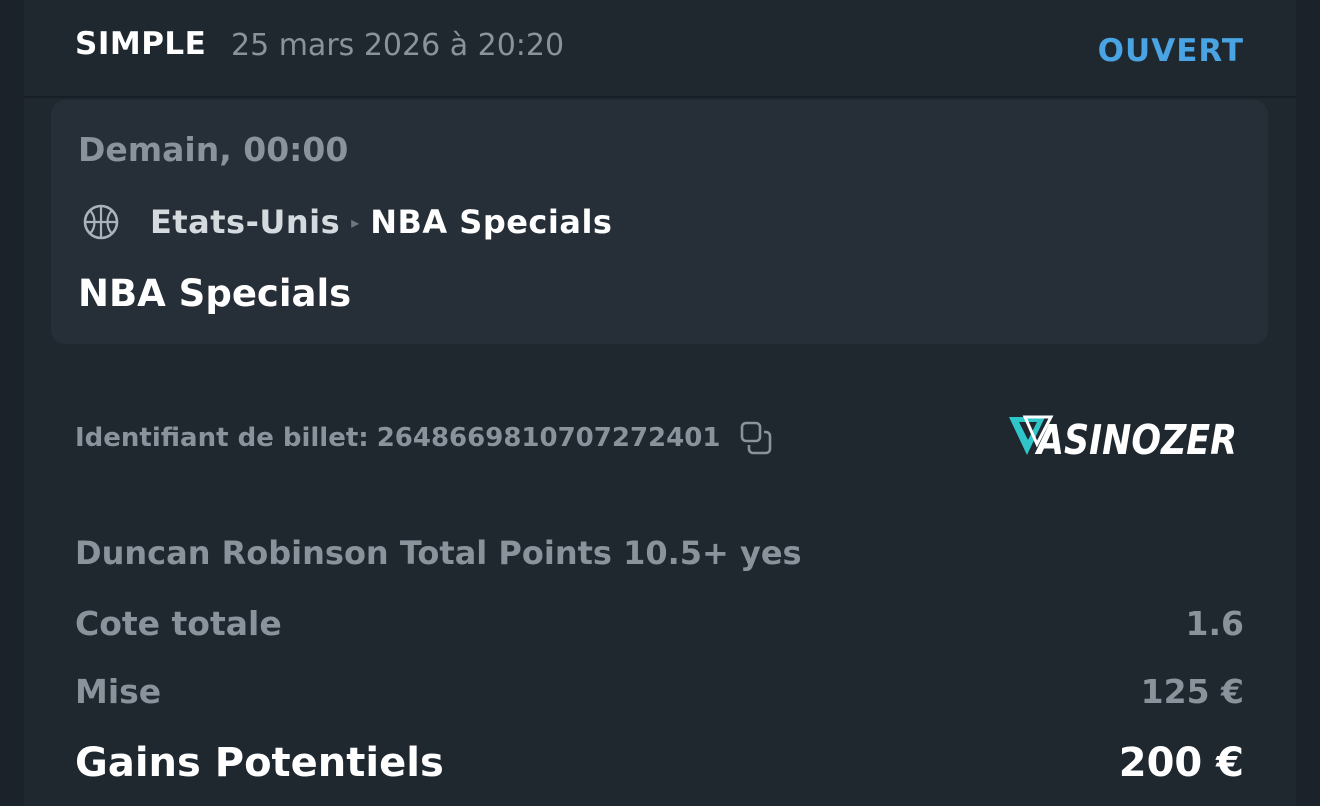 This screenshot has width=1320, height=806. What do you see at coordinates (438, 553) in the screenshot?
I see `bet-selection: Duncan Robinson Total Points 10.5+ yes` at bounding box center [438, 553].